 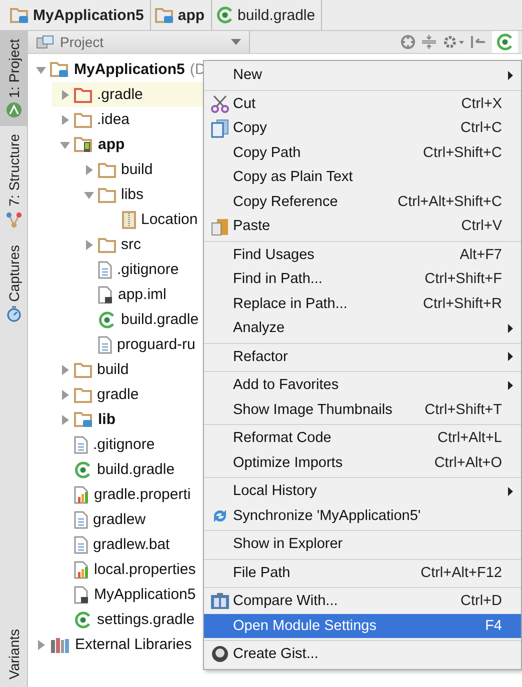 I want to click on tree-item-label: gradle, so click(x=118, y=394).